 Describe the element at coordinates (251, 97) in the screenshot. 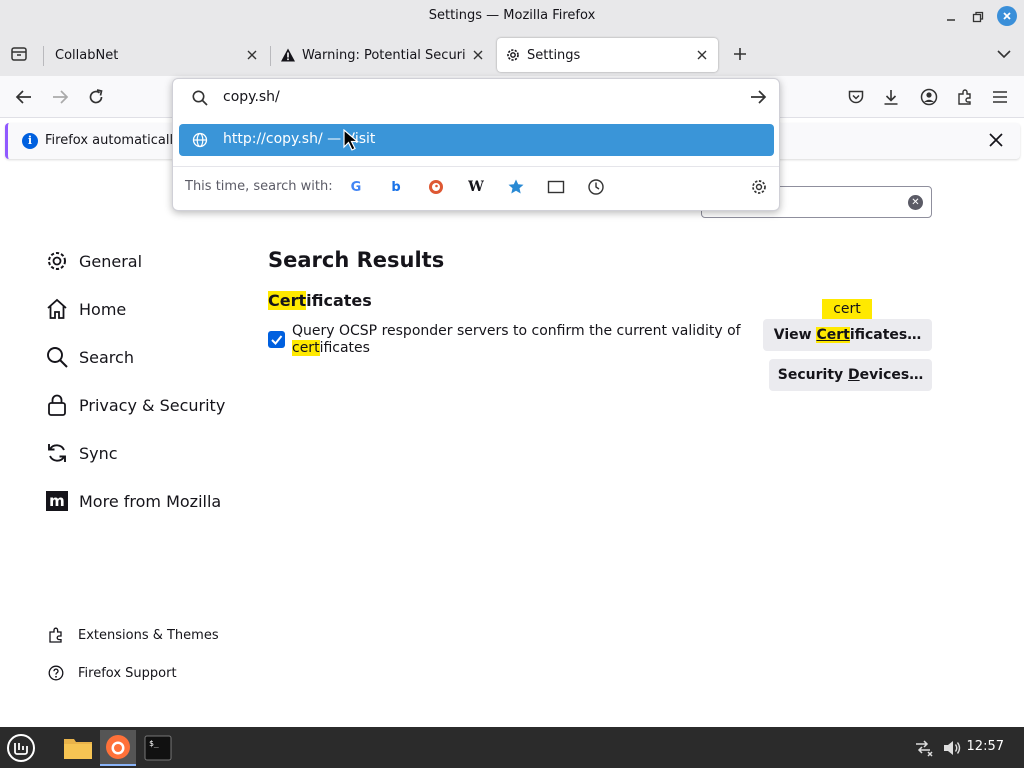

I see `url-input: copy.sh/` at that location.